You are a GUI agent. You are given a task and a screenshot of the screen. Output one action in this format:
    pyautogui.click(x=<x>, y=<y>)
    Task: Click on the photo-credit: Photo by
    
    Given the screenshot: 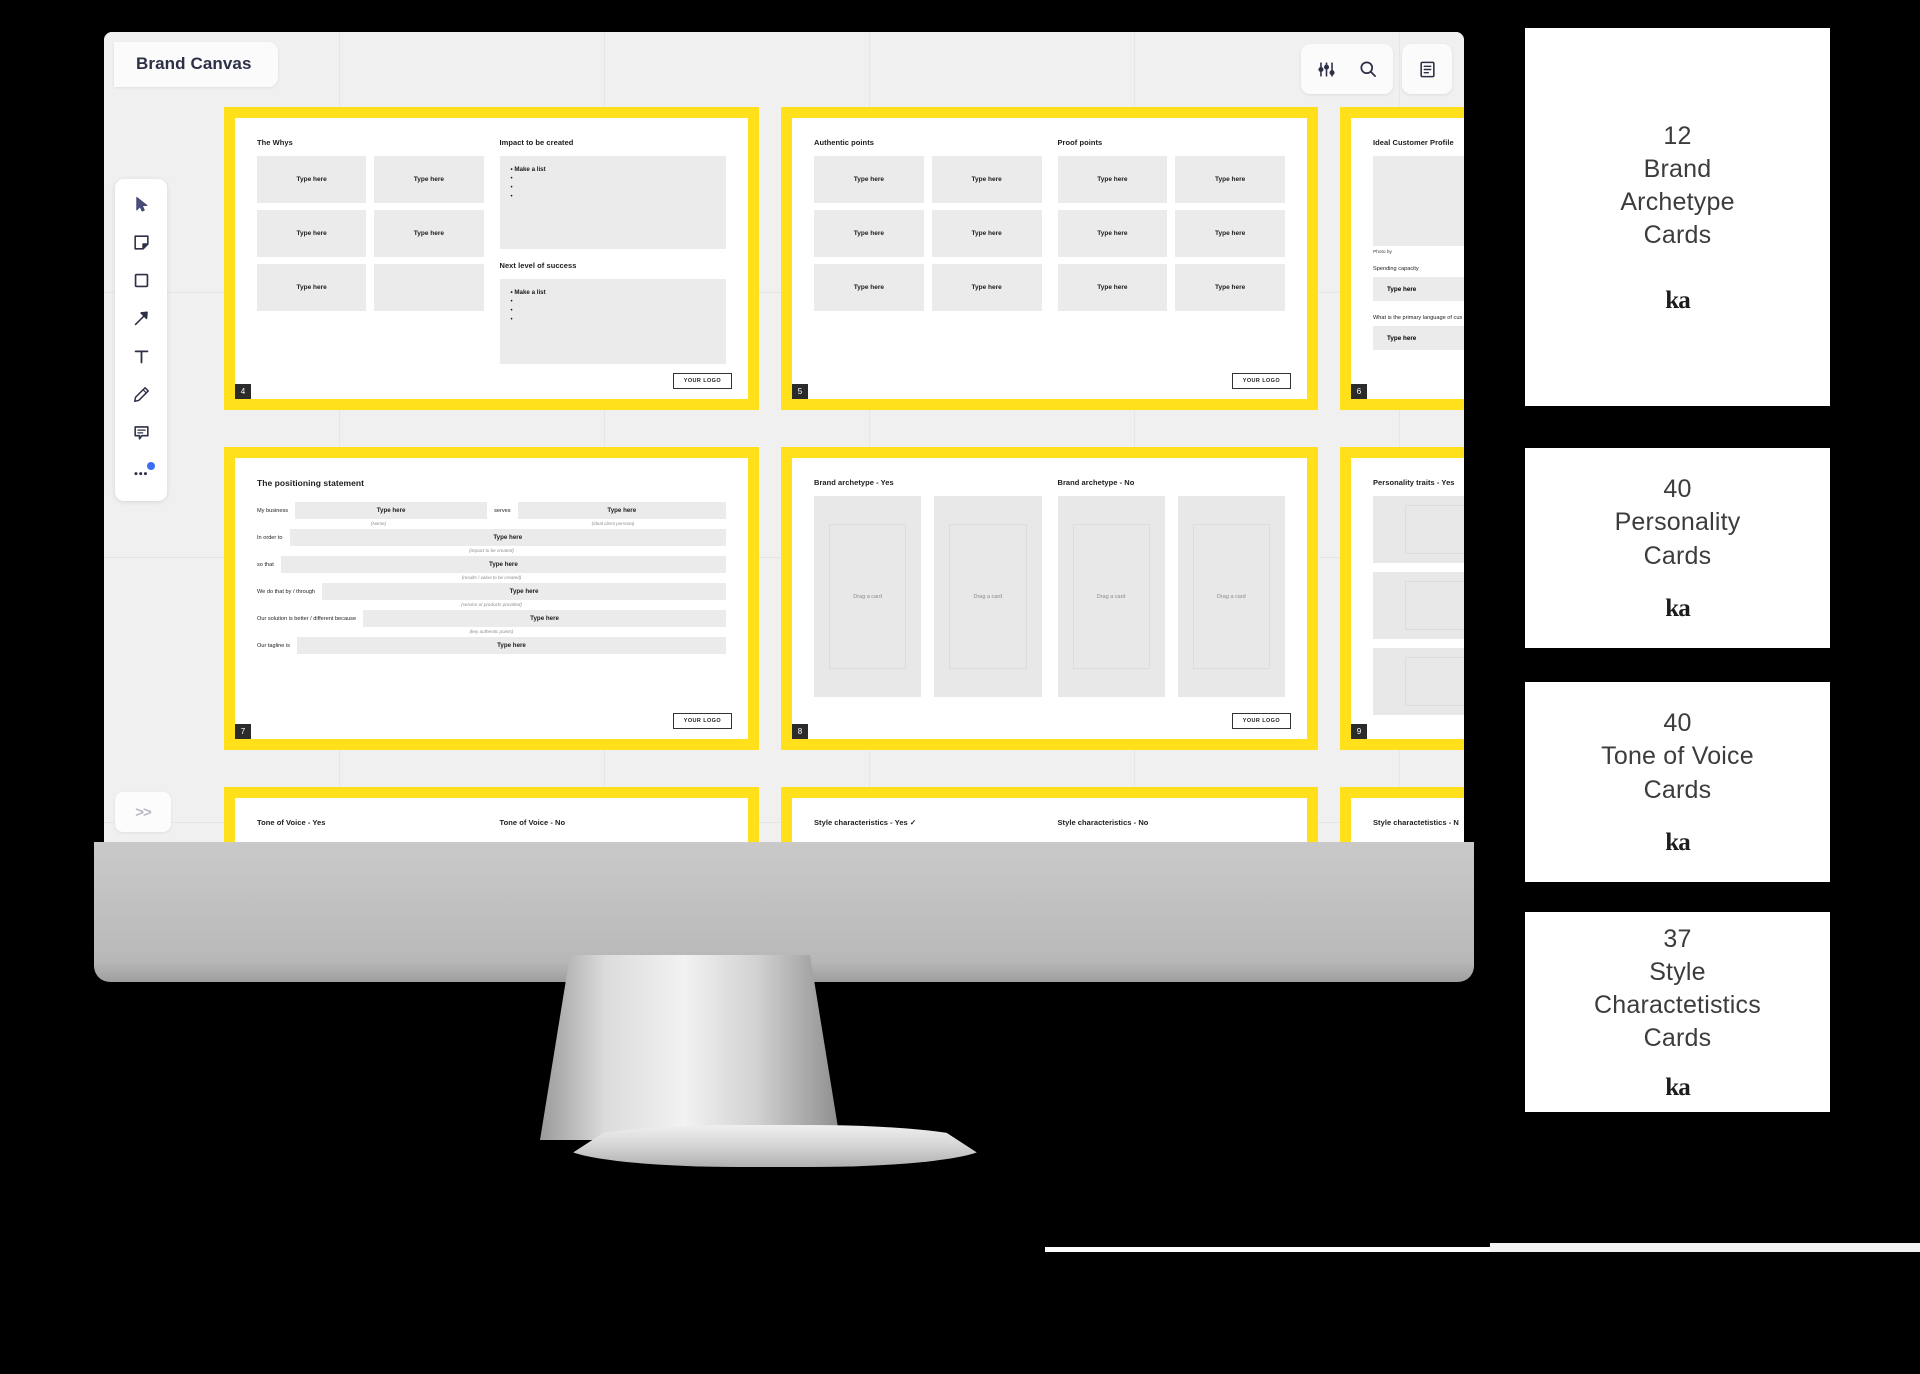 What is the action you would take?
    pyautogui.click(x=1382, y=252)
    